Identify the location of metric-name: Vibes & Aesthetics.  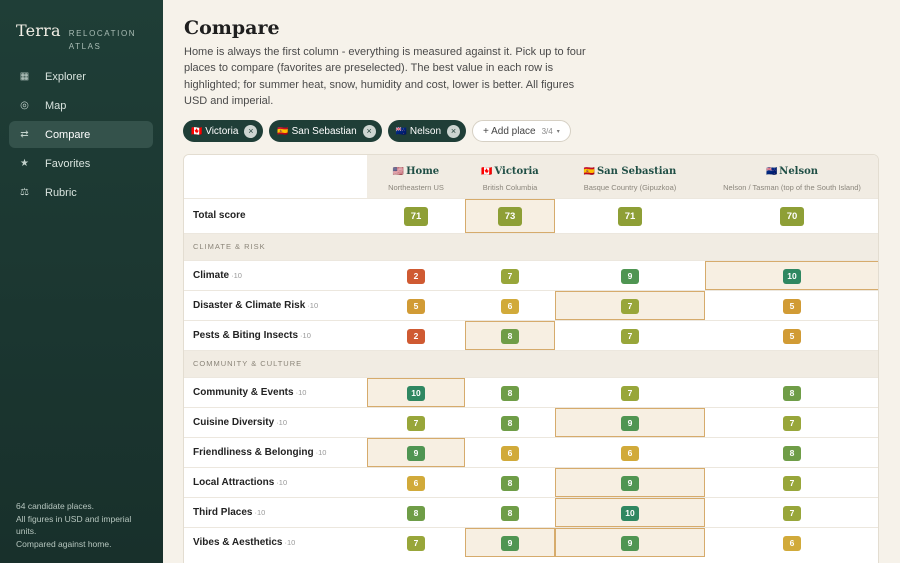
(238, 542).